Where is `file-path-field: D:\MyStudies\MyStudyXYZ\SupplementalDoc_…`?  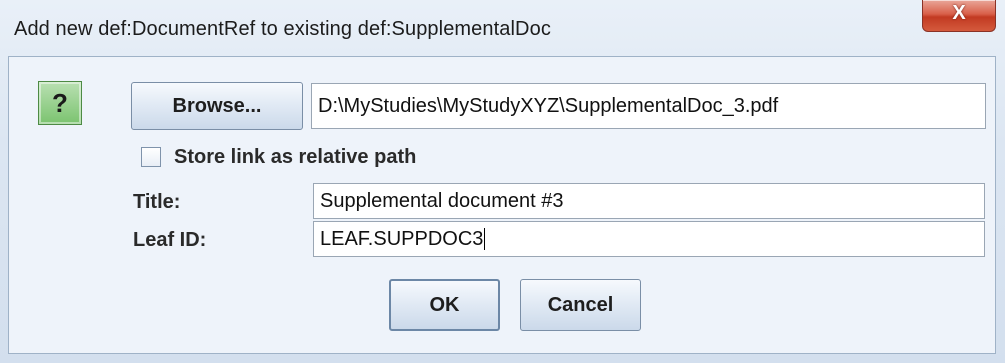
file-path-field: D:\MyStudies\MyStudyXYZ\SupplementalDoc_… is located at coordinates (648, 106).